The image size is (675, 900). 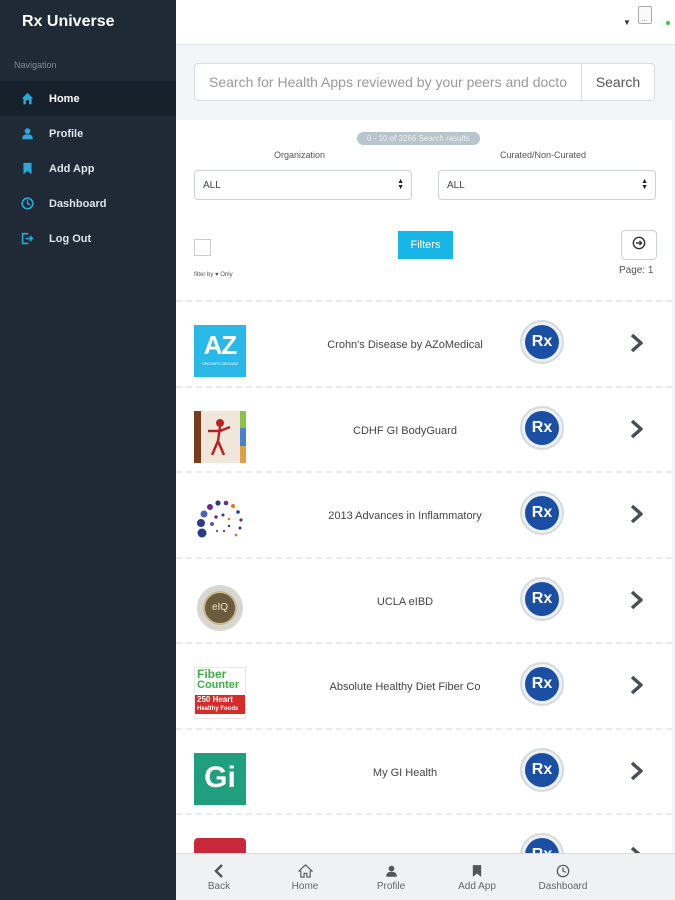 I want to click on sidebar-item-label: Home, so click(x=64, y=98).